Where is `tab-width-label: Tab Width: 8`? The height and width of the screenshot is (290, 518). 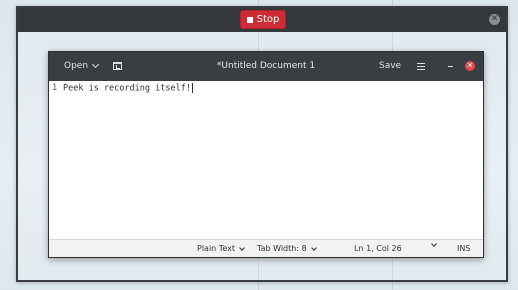
tab-width-label: Tab Width: 8 is located at coordinates (282, 248).